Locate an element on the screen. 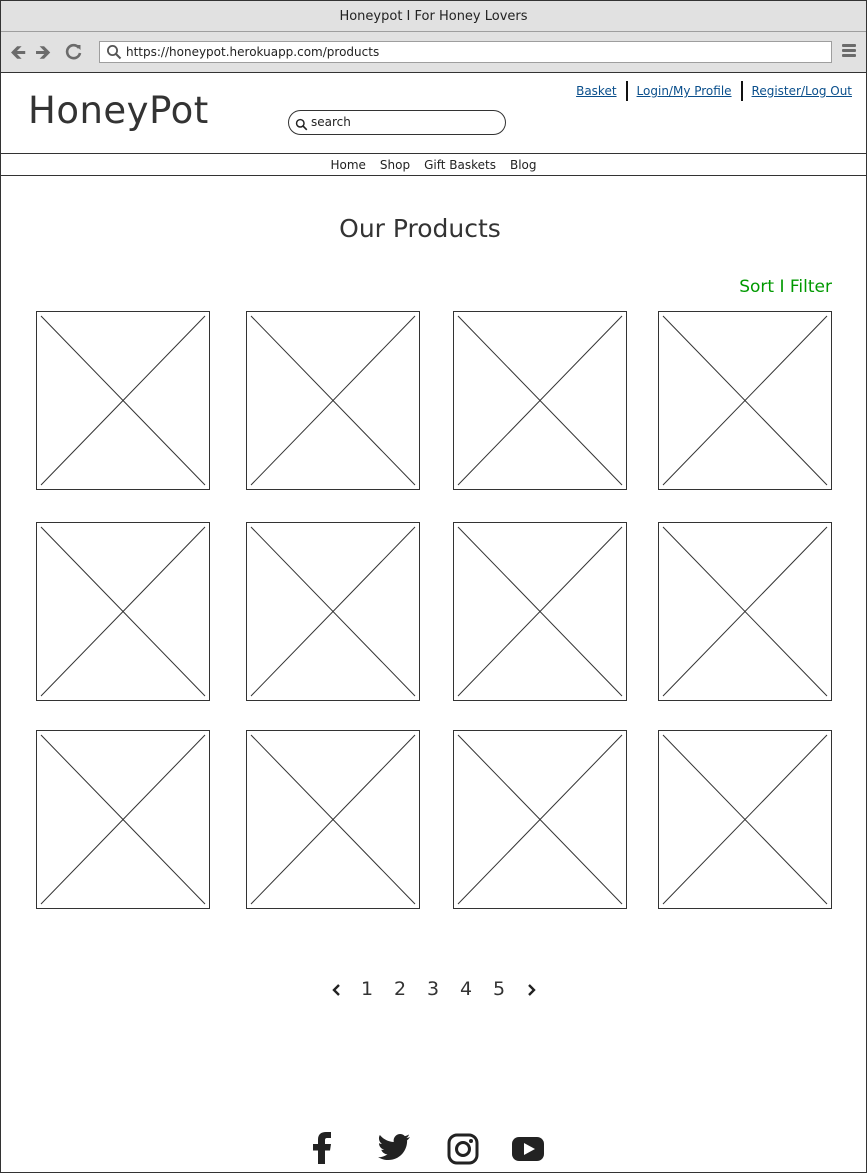 The image size is (867, 1173). arrow-right-icon: 🡺 is located at coordinates (43, 52).